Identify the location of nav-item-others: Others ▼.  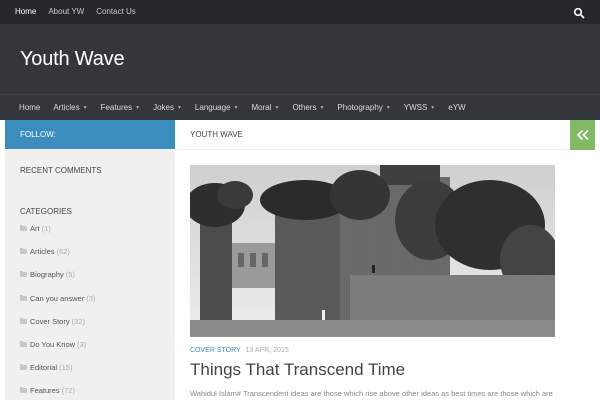
(308, 108).